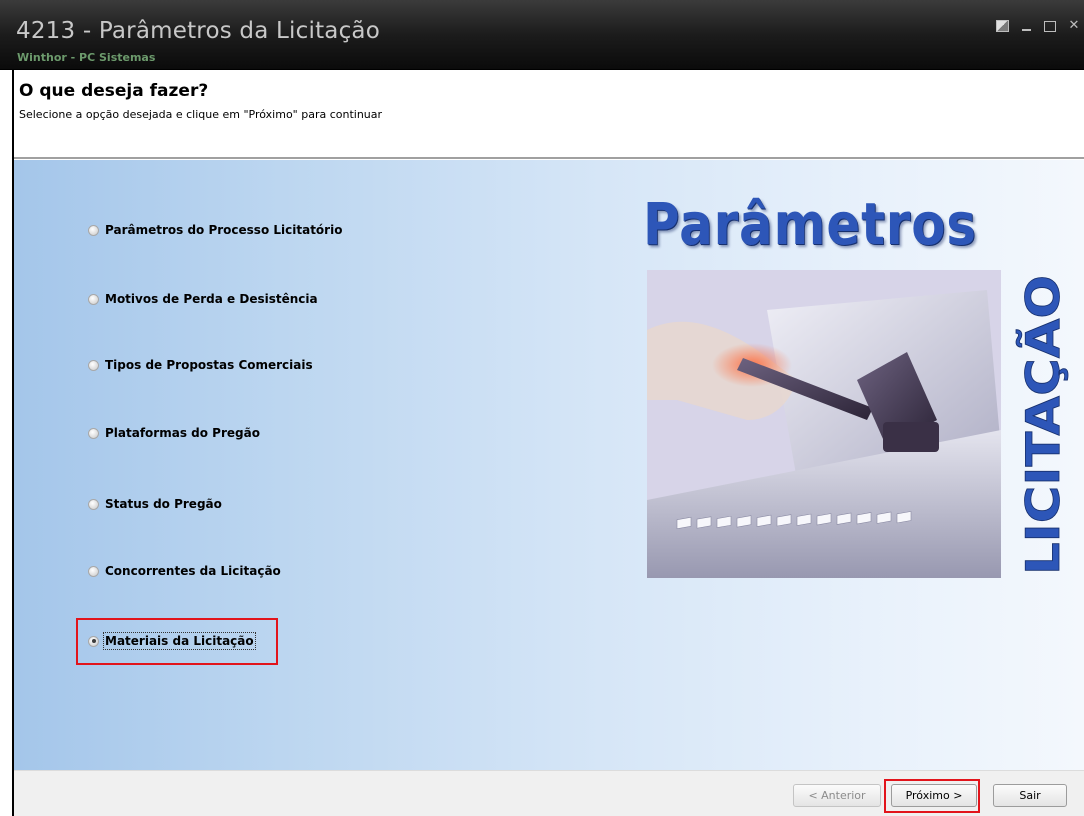  I want to click on option-tipos-propostas: Tipos de Propostas Comerciais, so click(200, 365).